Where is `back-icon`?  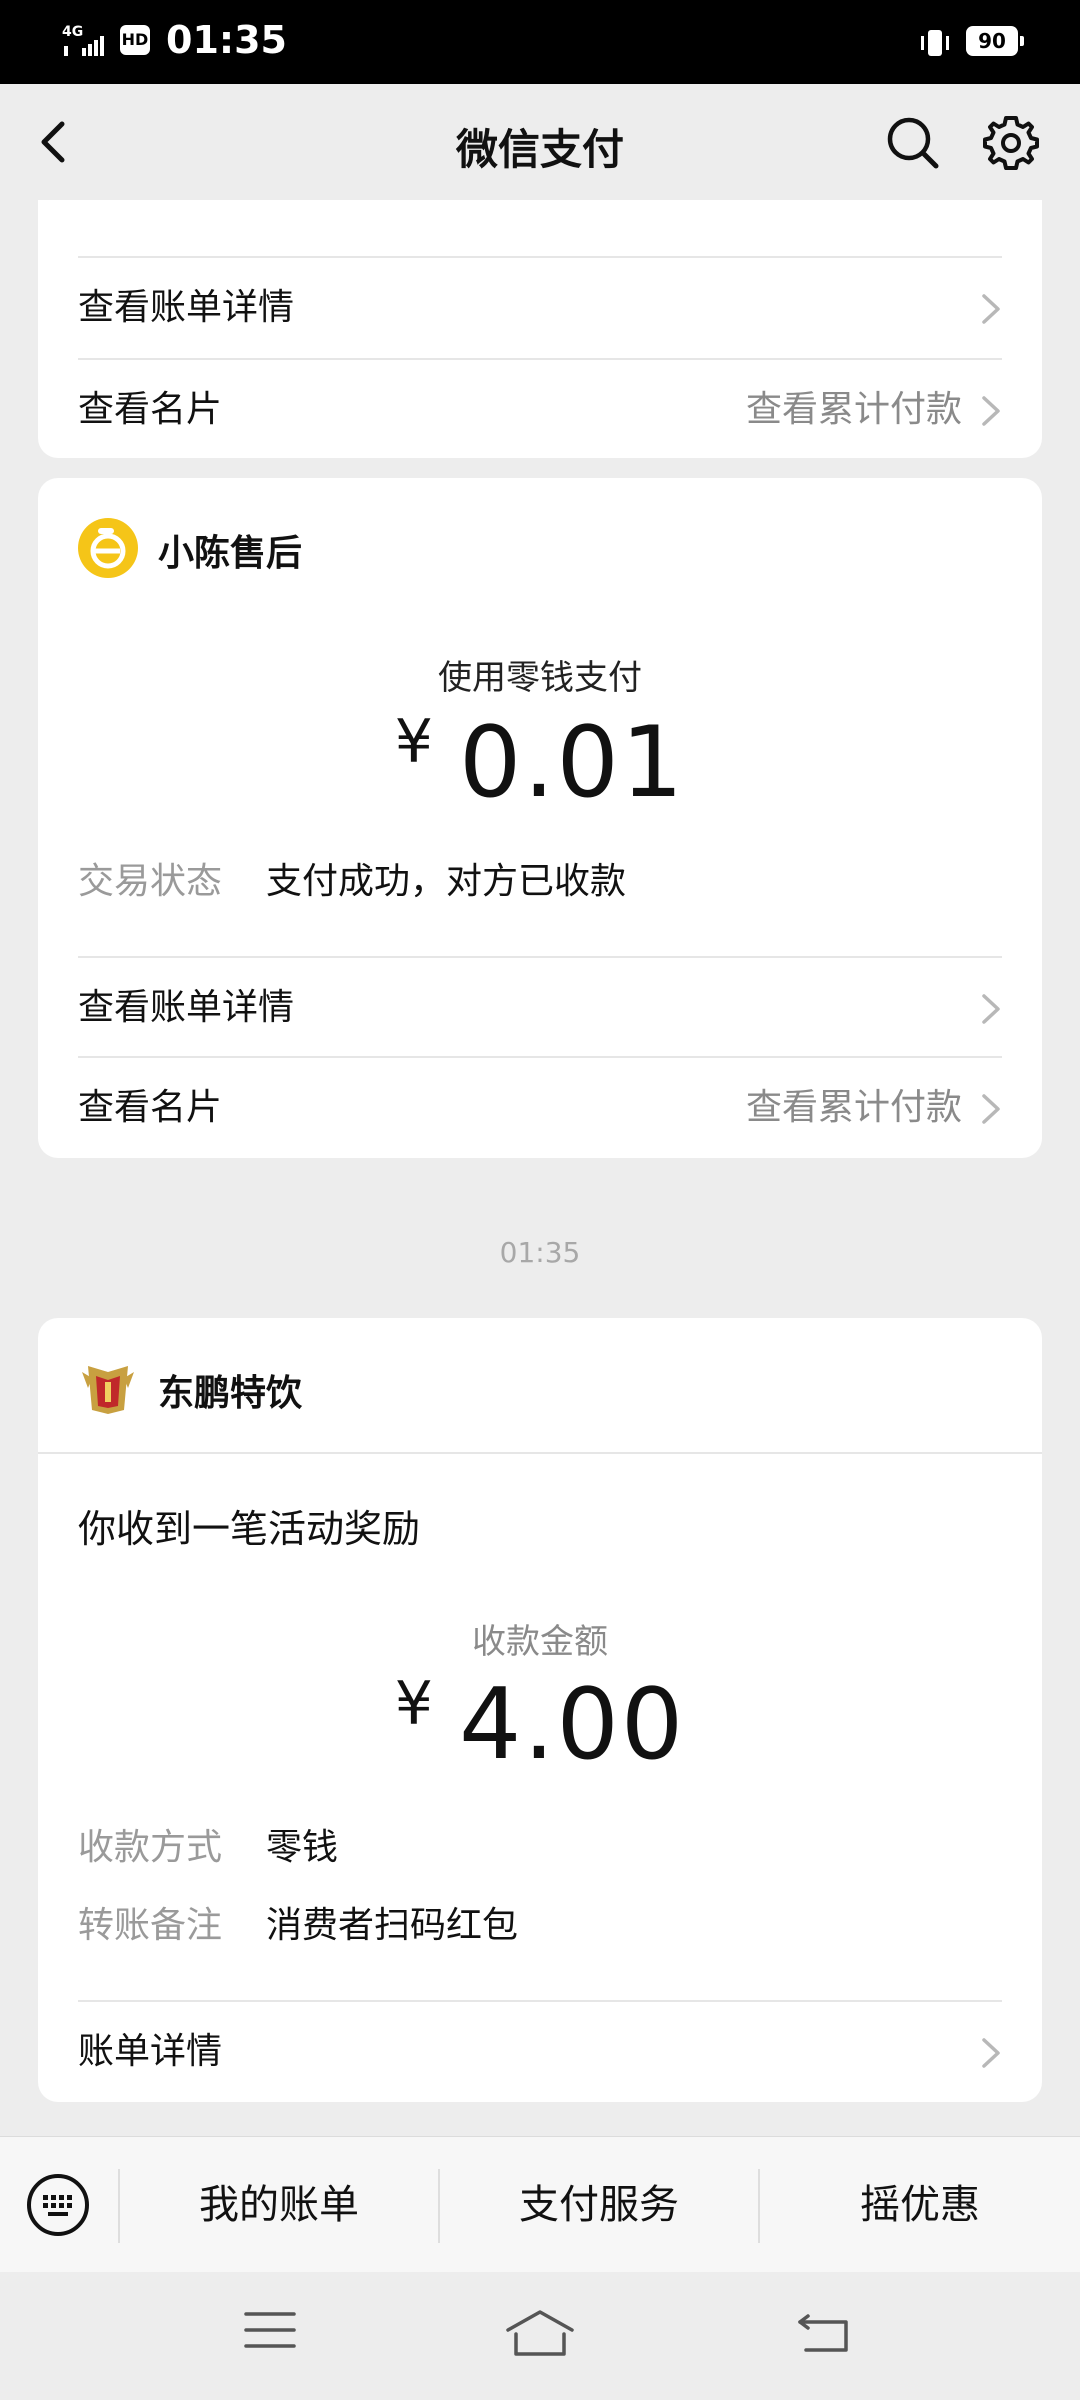
back-icon is located at coordinates (824, 2332).